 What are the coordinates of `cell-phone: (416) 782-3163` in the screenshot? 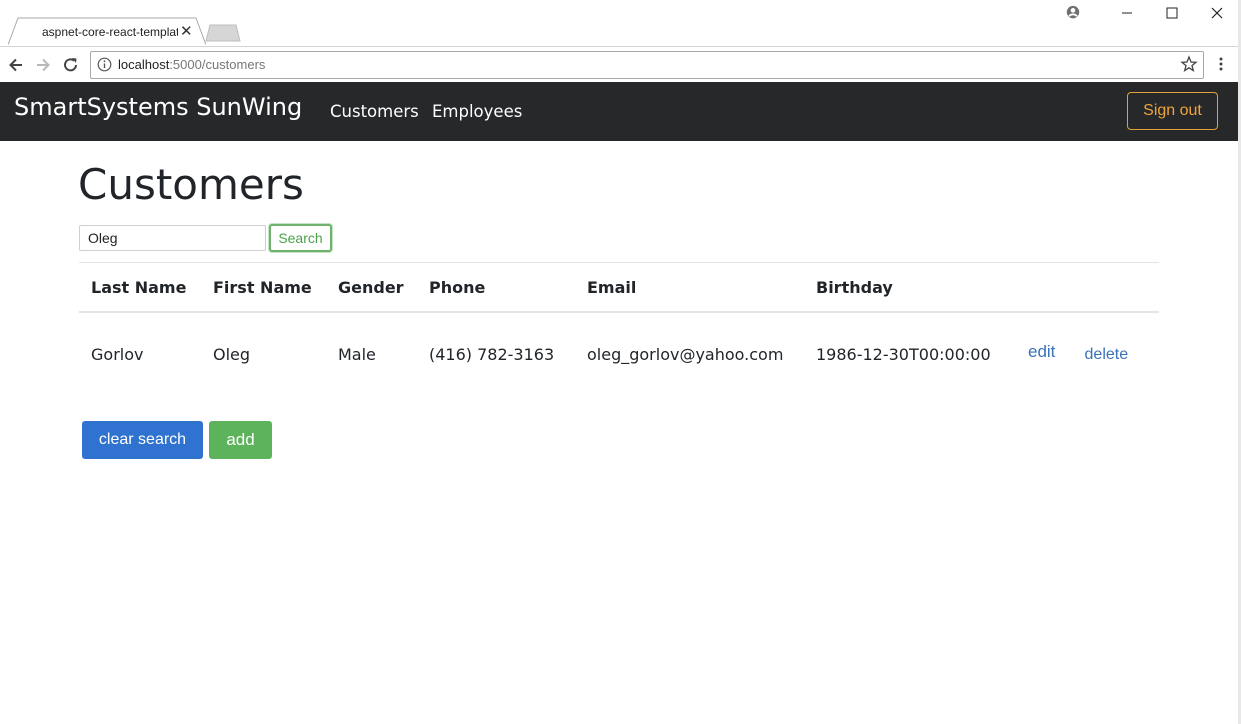 It's located at (492, 354).